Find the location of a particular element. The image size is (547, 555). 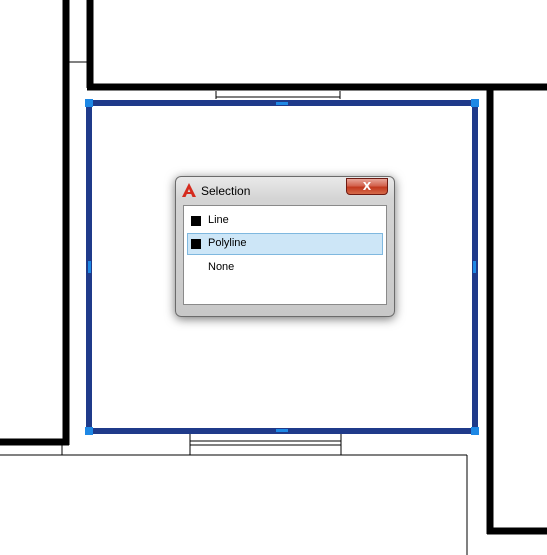

selection-list: Line Polyline None is located at coordinates (285, 255).